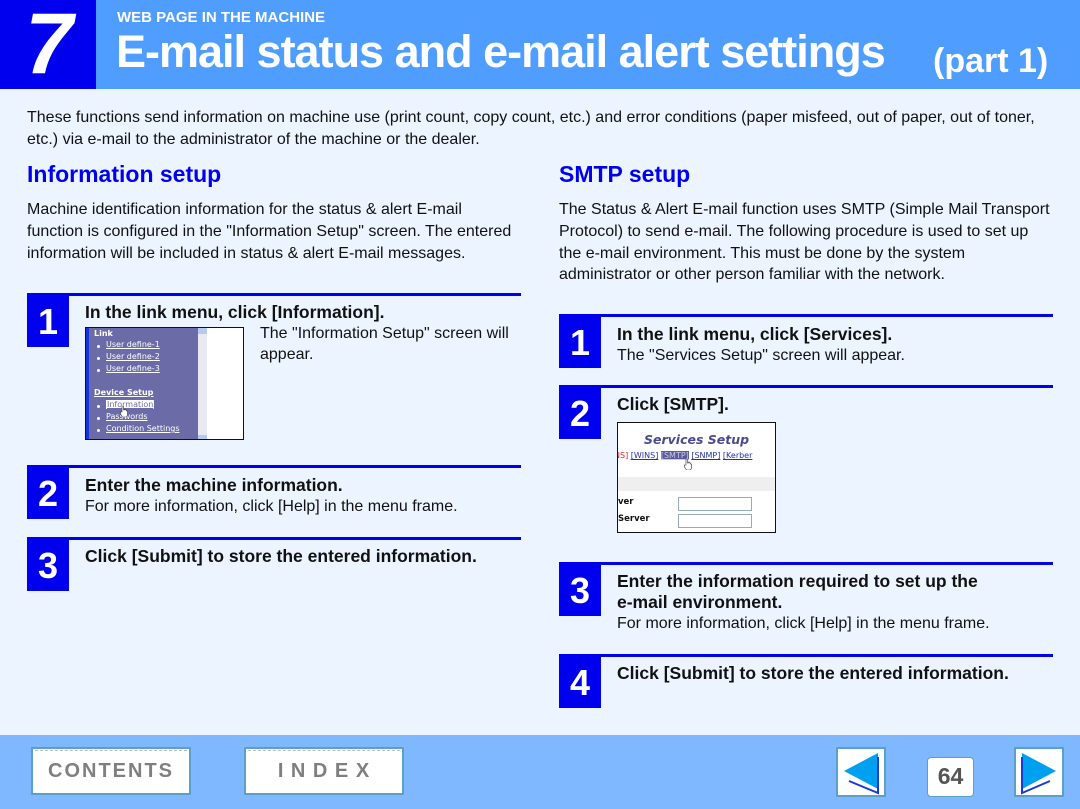 This screenshot has width=1080, height=809. Describe the element at coordinates (202, 383) in the screenshot. I see `scrollbar` at that location.